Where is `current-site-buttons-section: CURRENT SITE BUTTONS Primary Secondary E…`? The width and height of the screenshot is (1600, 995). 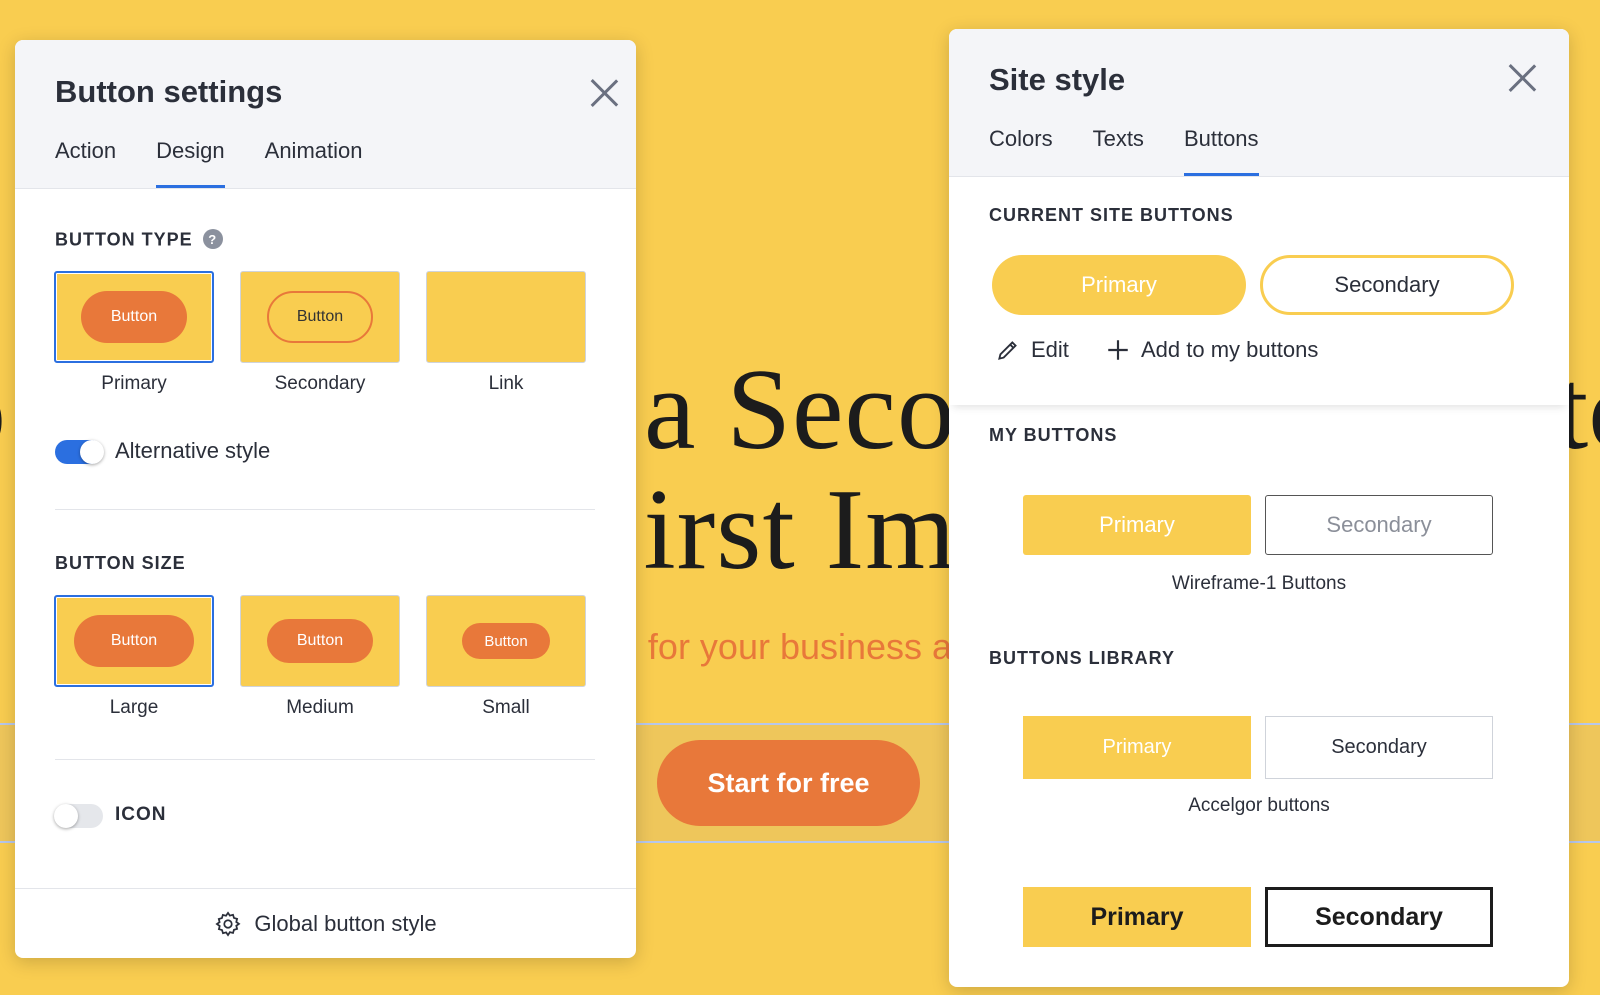
current-site-buttons-section: CURRENT SITE BUTTONS Primary Secondary E… is located at coordinates (1259, 291).